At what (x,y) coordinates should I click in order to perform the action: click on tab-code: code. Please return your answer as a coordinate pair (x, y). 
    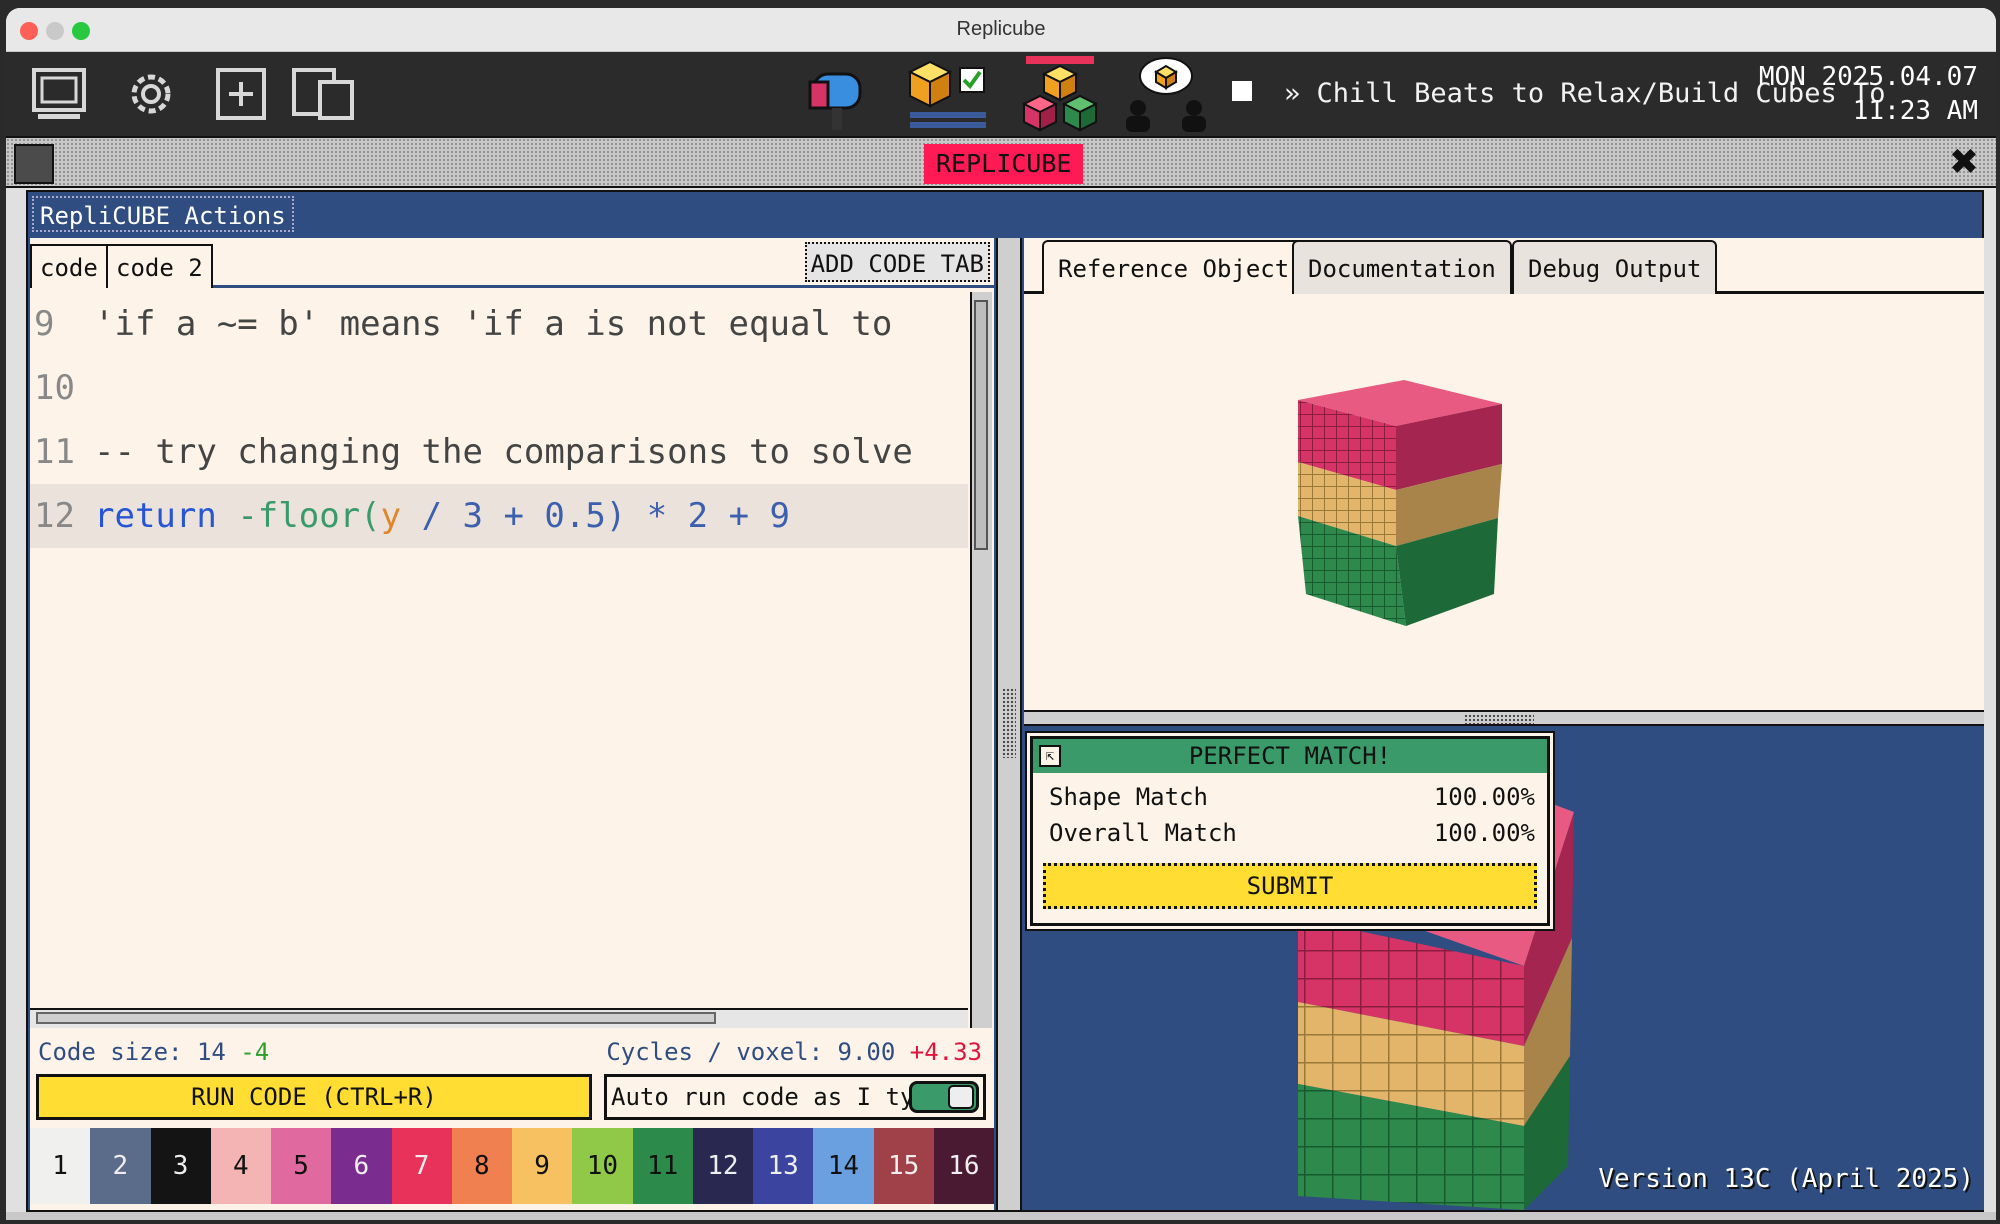
    Looking at the image, I should click on (69, 266).